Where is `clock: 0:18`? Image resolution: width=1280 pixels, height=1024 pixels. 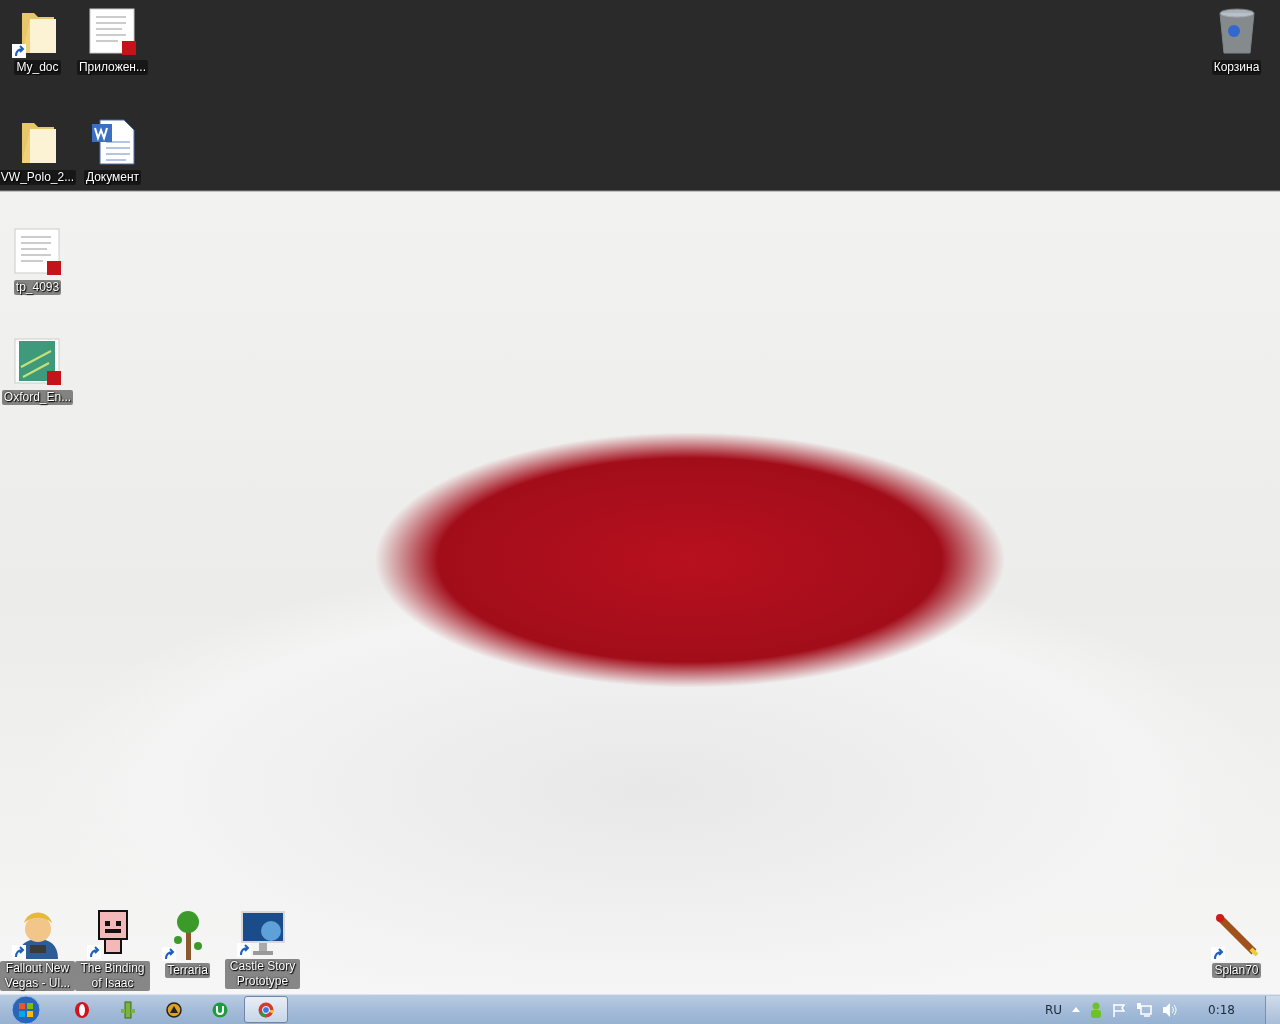
clock: 0:18 is located at coordinates (1221, 1009).